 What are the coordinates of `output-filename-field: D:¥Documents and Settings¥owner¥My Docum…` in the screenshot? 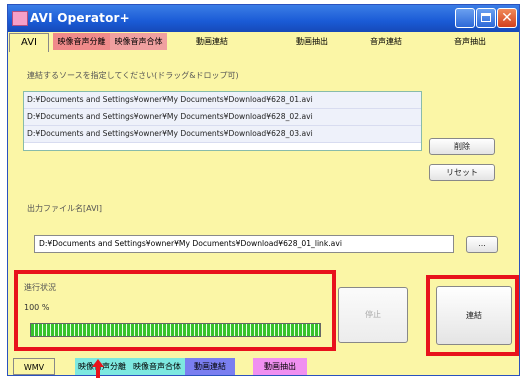 It's located at (244, 244).